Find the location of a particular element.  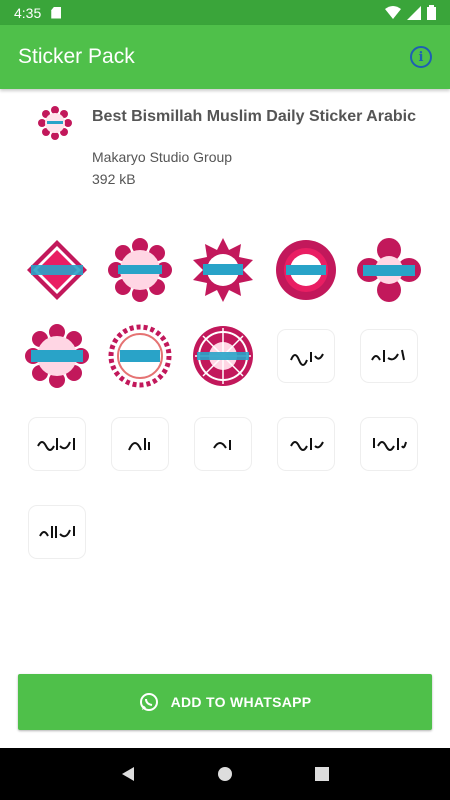

sticker-mandala-icon is located at coordinates (223, 356).